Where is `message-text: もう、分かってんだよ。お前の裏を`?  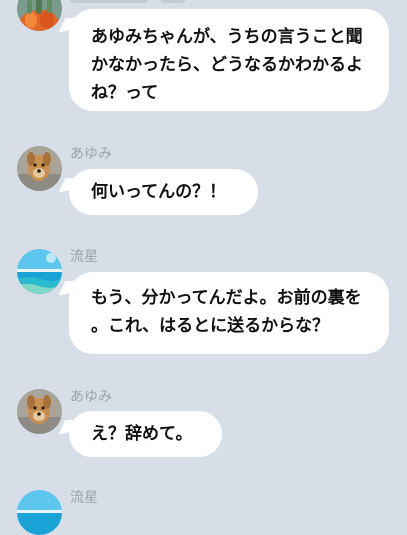
message-text: もう、分かってんだよ。お前の裏を is located at coordinates (226, 298).